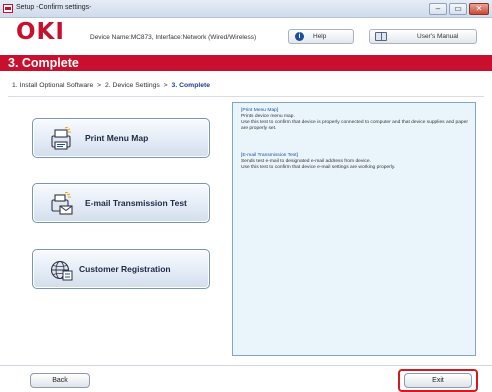  What do you see at coordinates (43, 63) in the screenshot?
I see `page-title: 3. Complete` at bounding box center [43, 63].